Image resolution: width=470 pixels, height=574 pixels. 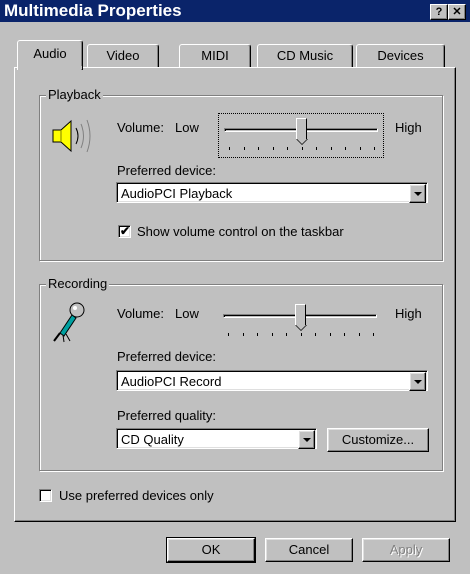 What do you see at coordinates (136, 496) in the screenshot?
I see `use-preferred-label: Use preferred devices only` at bounding box center [136, 496].